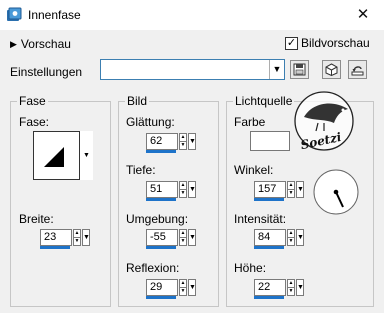 This screenshot has width=384, height=313. I want to click on tiefe-spinner: 51 ▲ ▼ ▼, so click(171, 191).